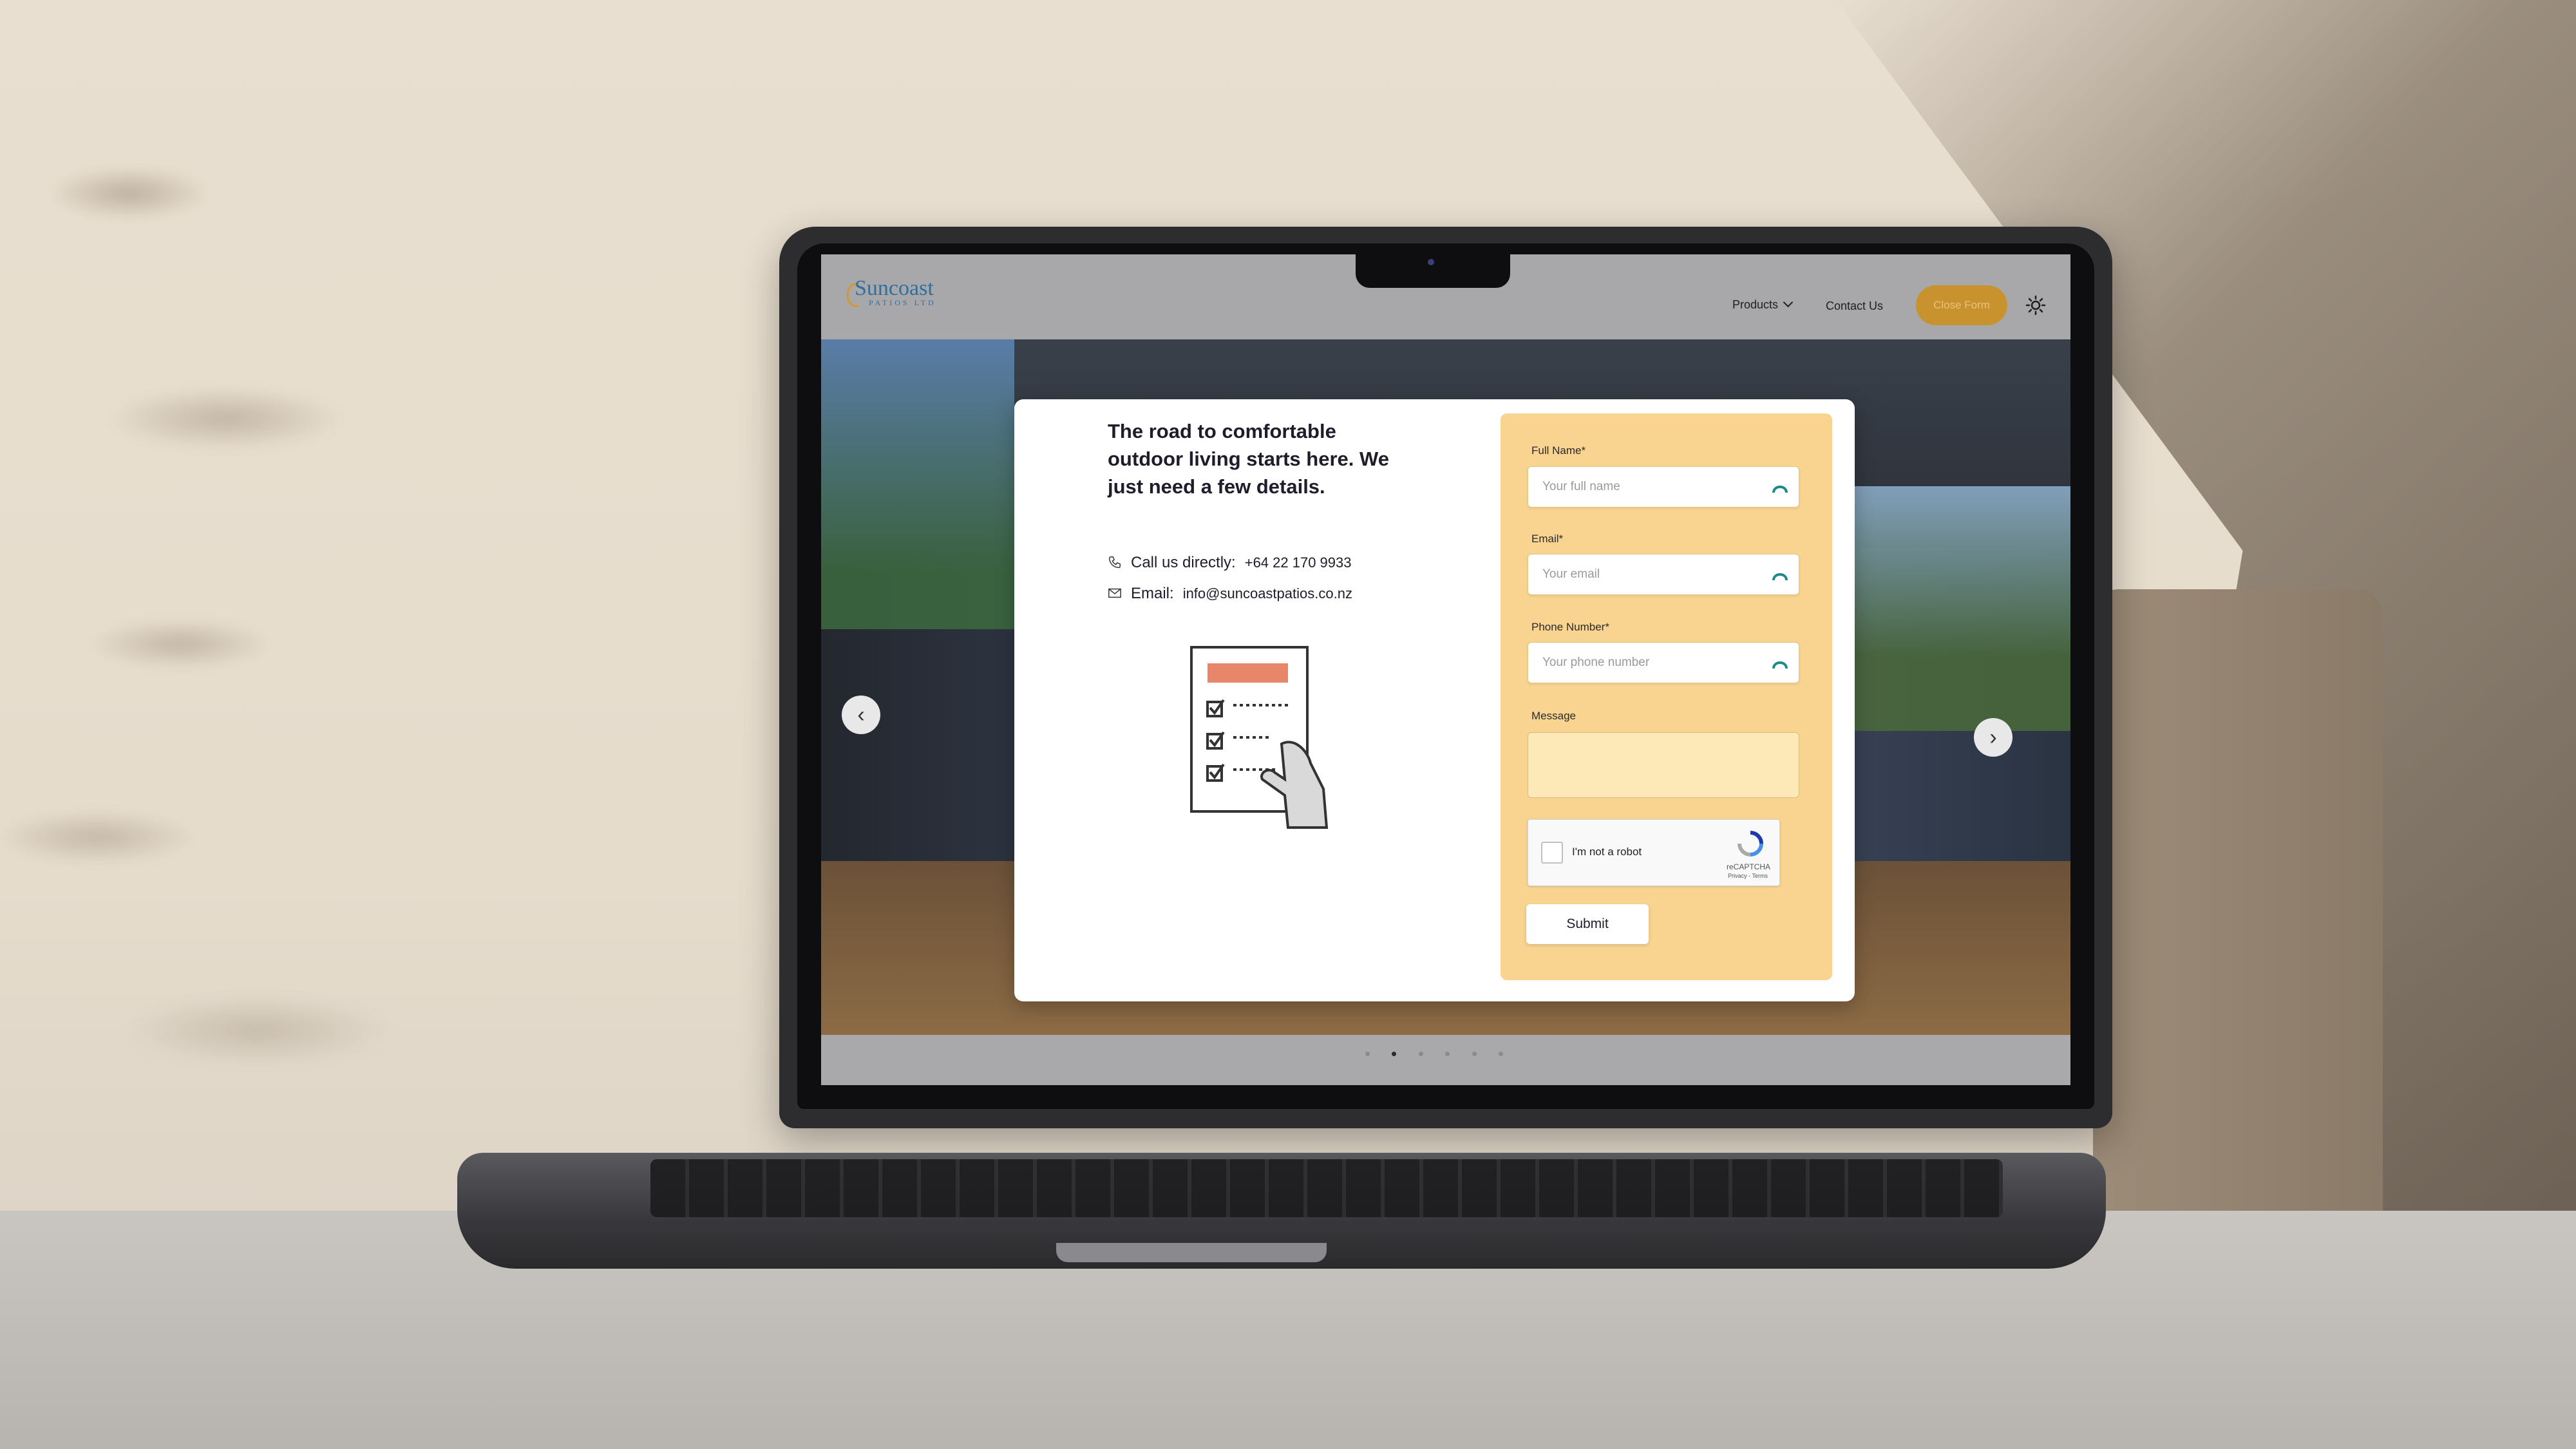  I want to click on slider-dot-active, so click(1395, 1054).